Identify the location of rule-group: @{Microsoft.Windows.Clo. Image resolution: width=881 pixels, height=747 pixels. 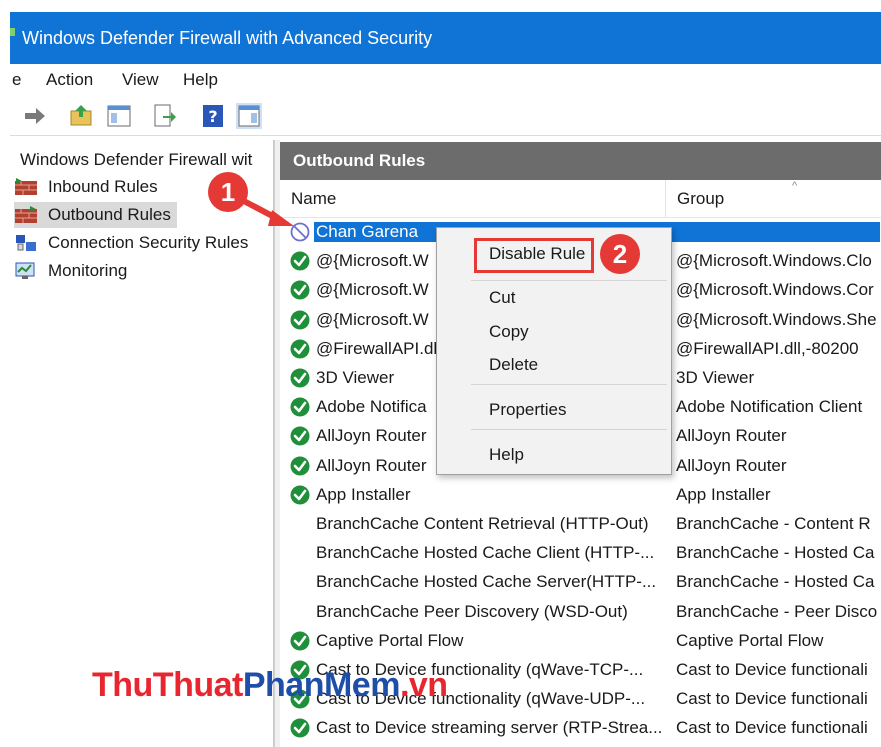
(774, 261).